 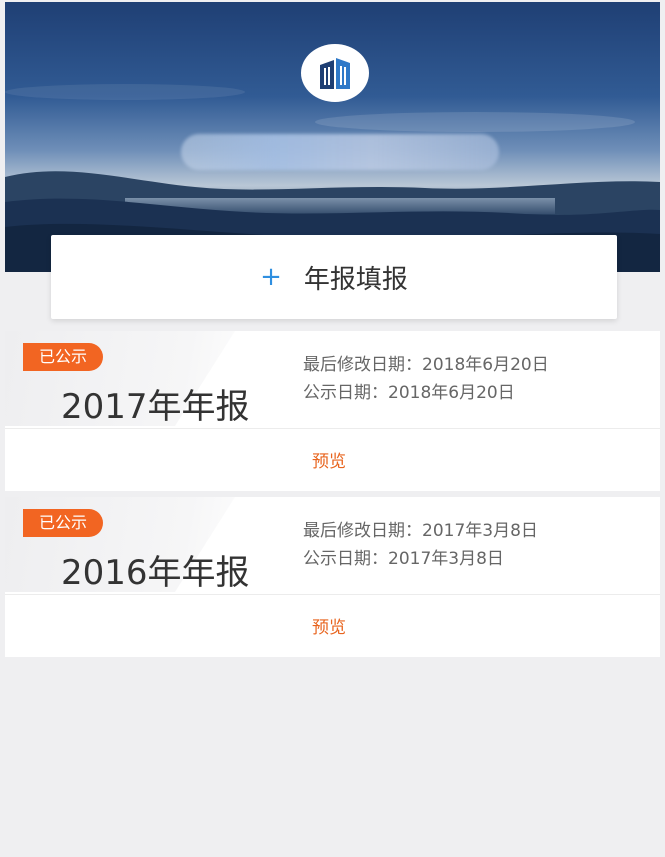 I want to click on annual-report-fill-button: + 年报填报, so click(x=334, y=277).